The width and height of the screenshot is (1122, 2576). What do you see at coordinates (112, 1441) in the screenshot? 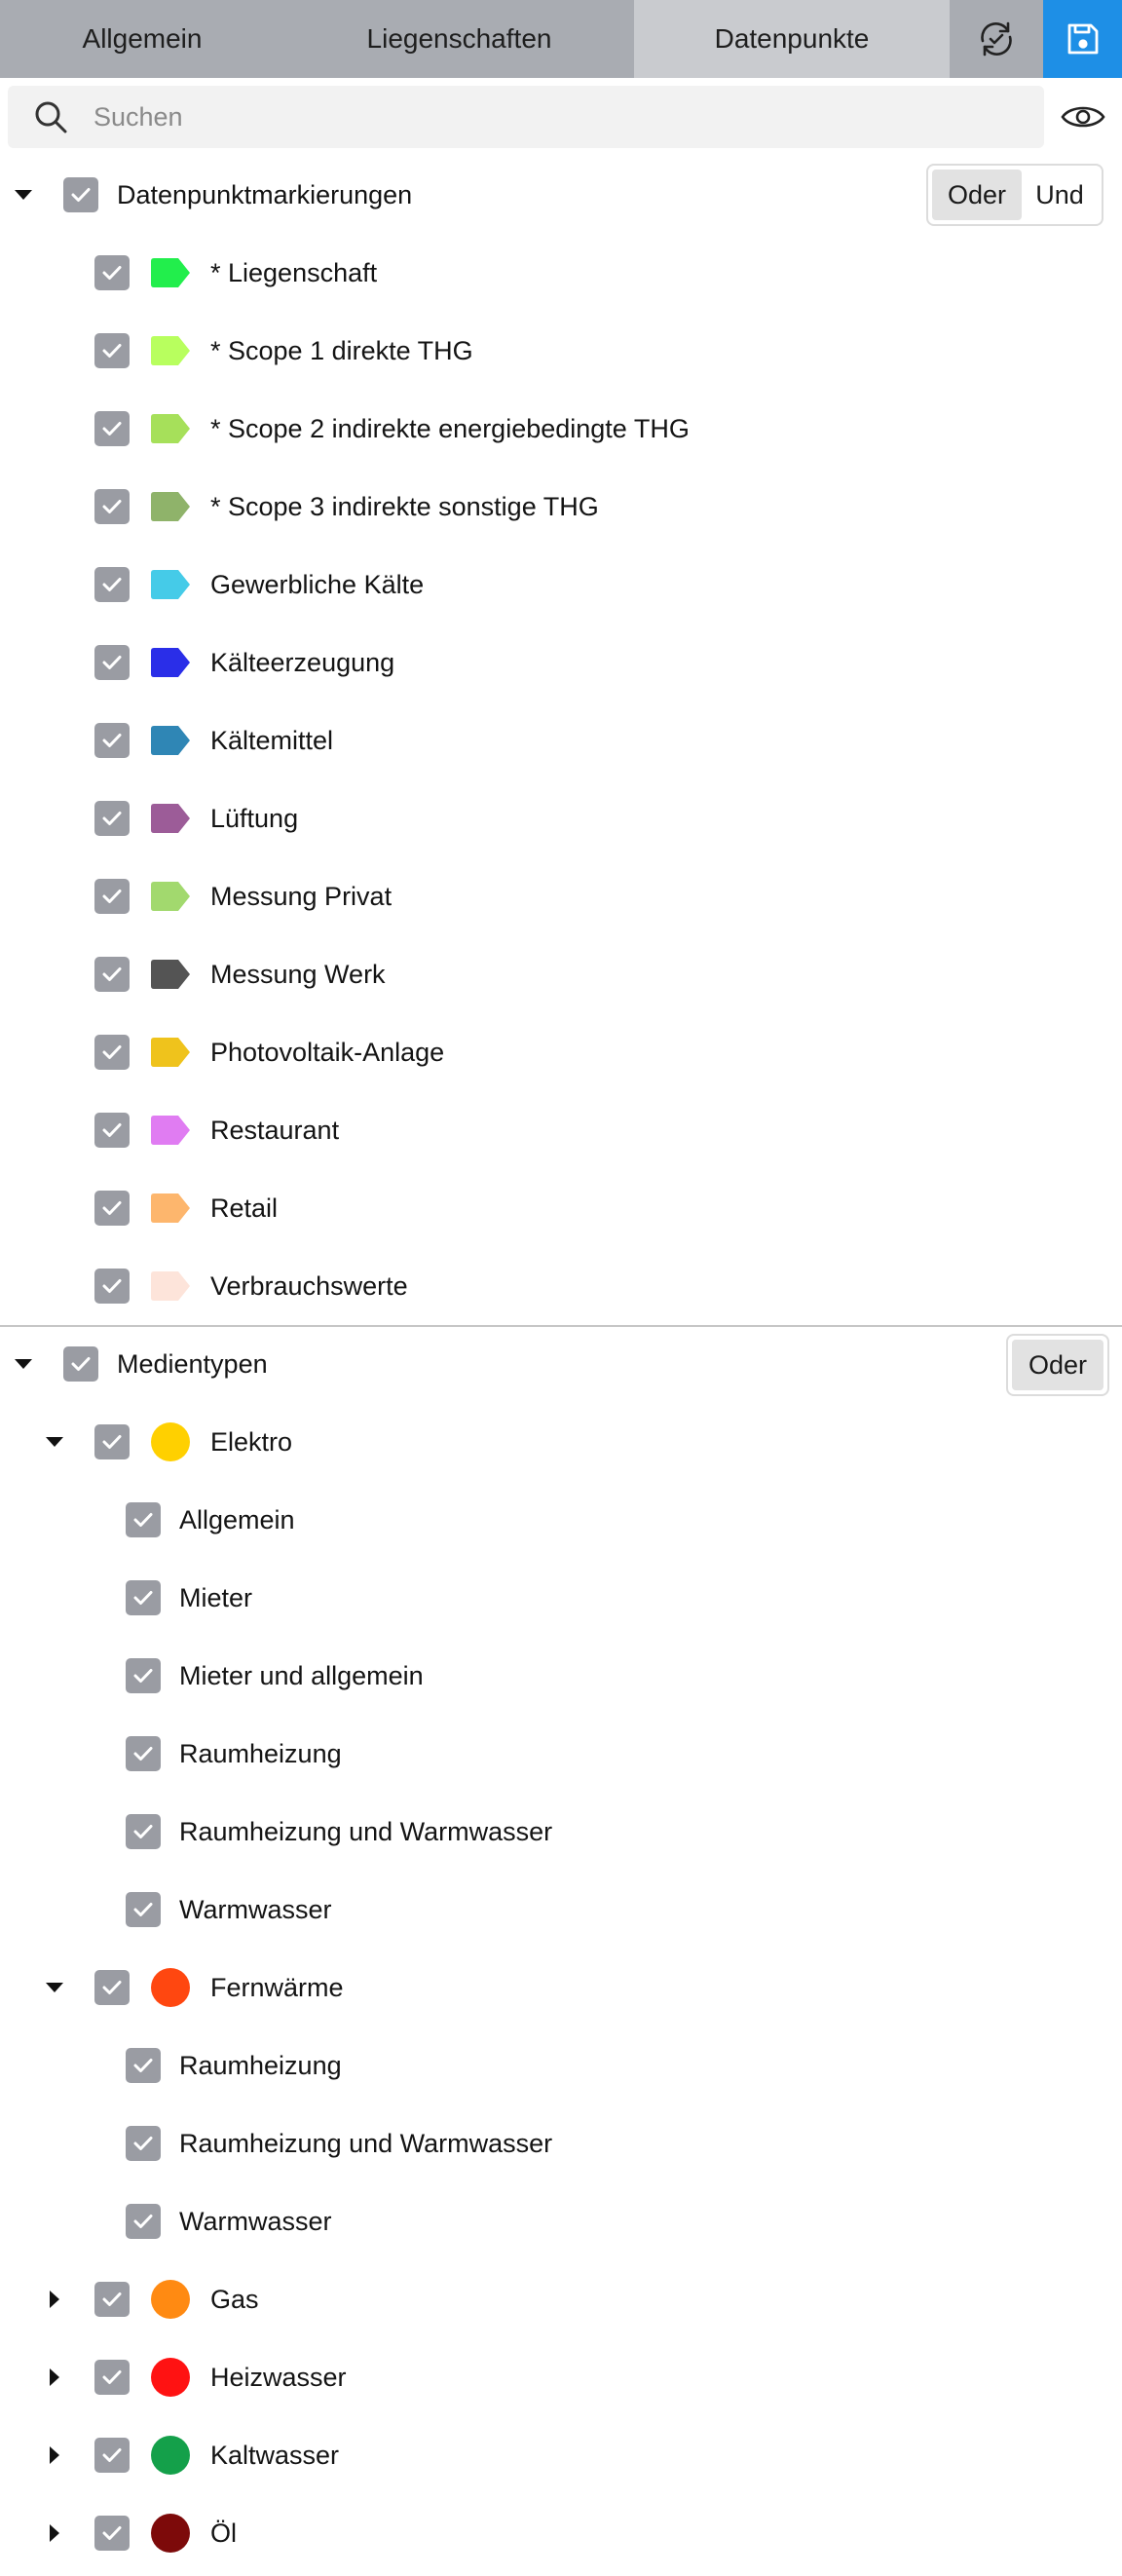
I see `elektro-checkbox` at bounding box center [112, 1441].